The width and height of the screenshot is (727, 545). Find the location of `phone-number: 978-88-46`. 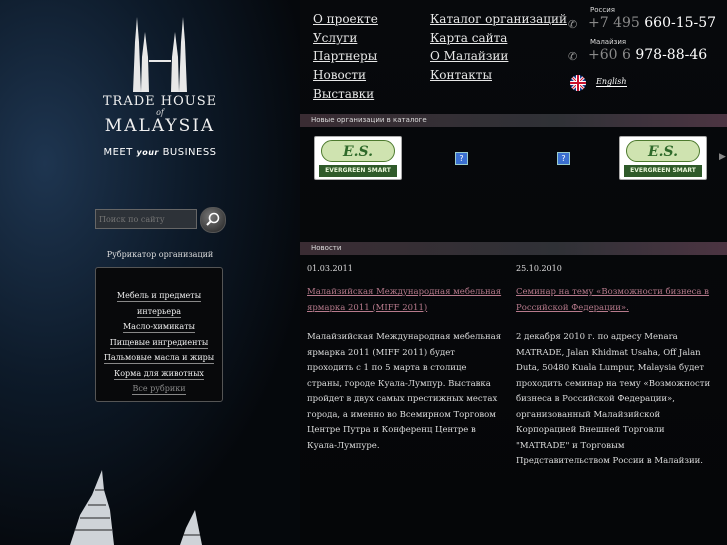

phone-number: 978-88-46 is located at coordinates (671, 55).